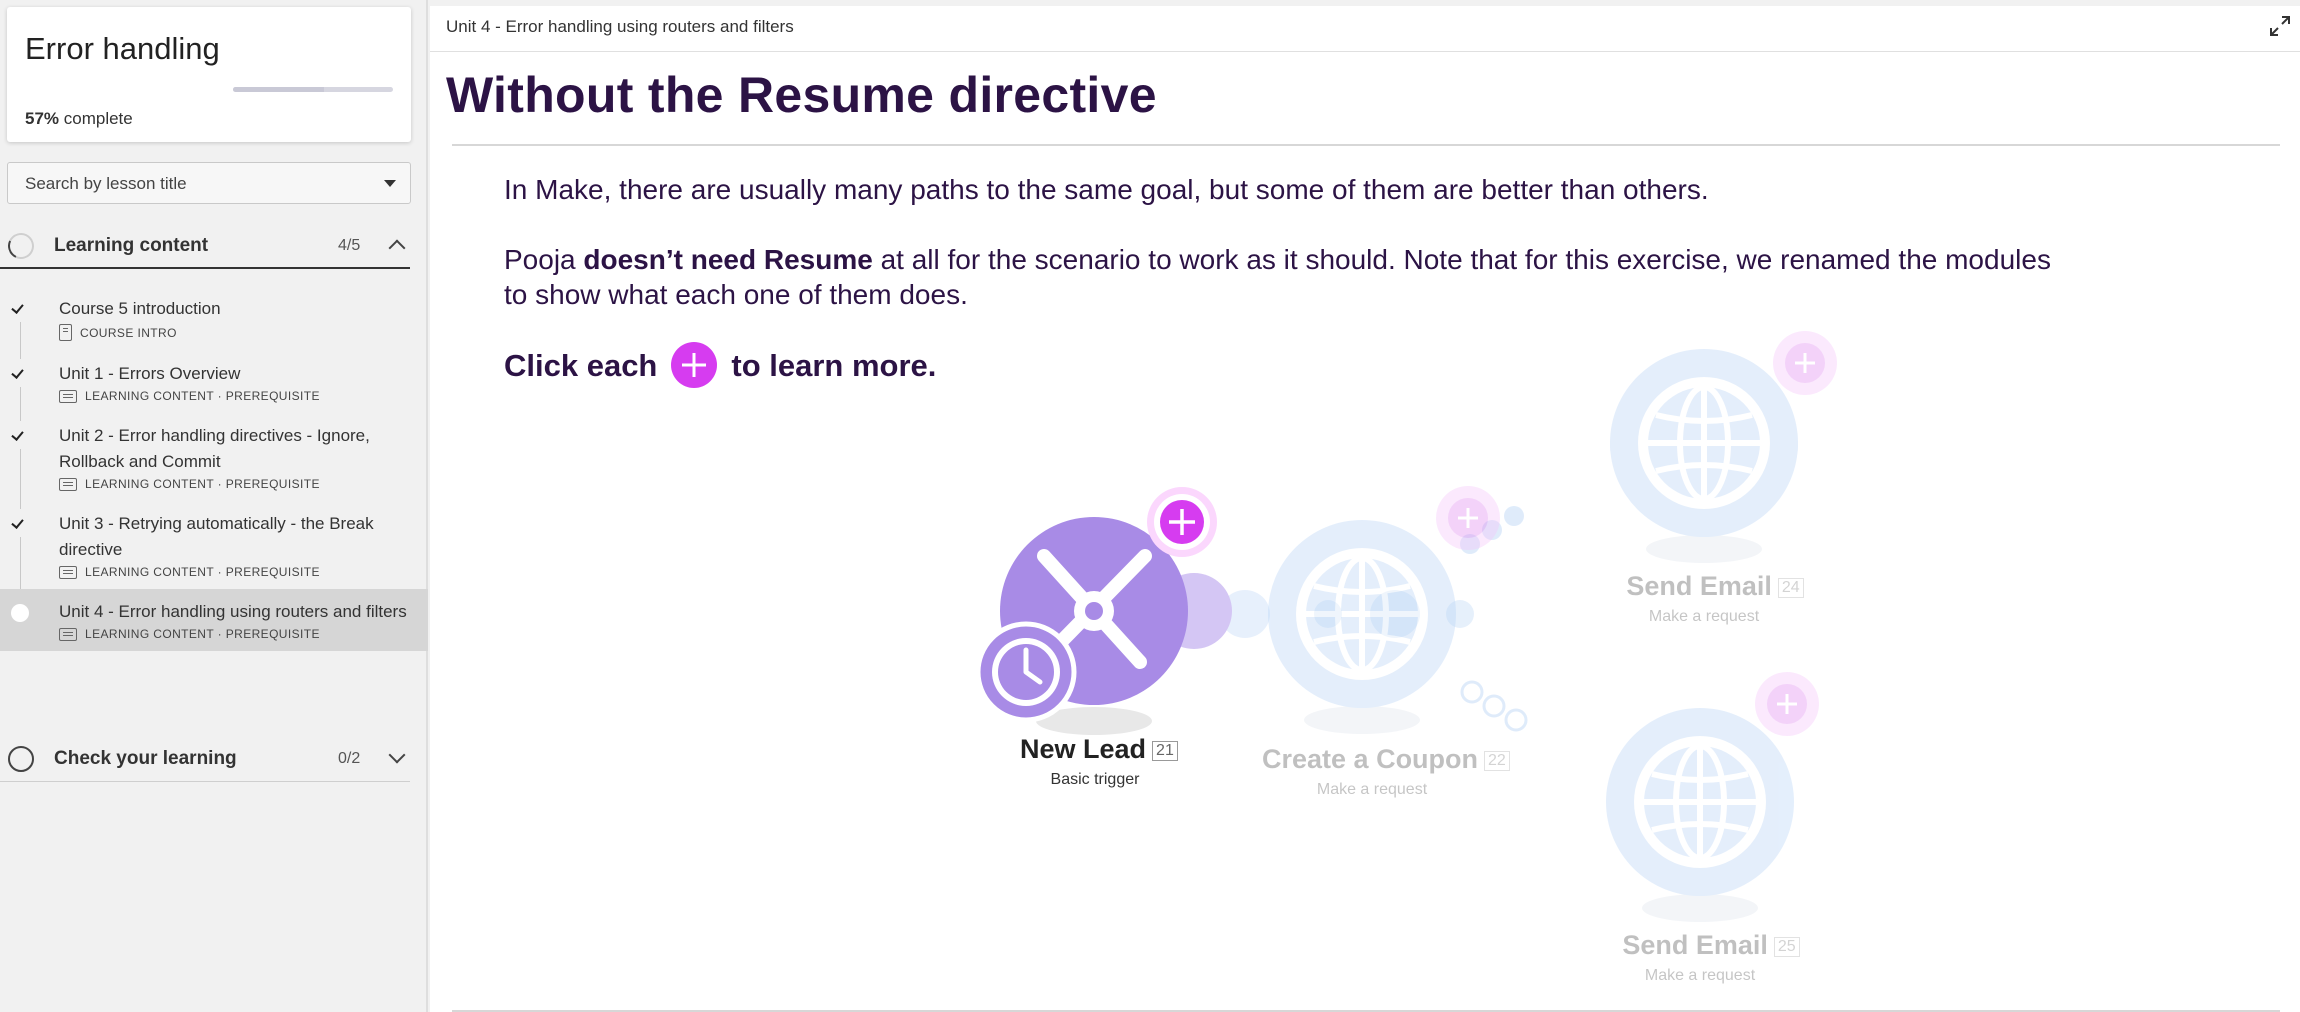  I want to click on progress-percent: 57%, so click(42, 118).